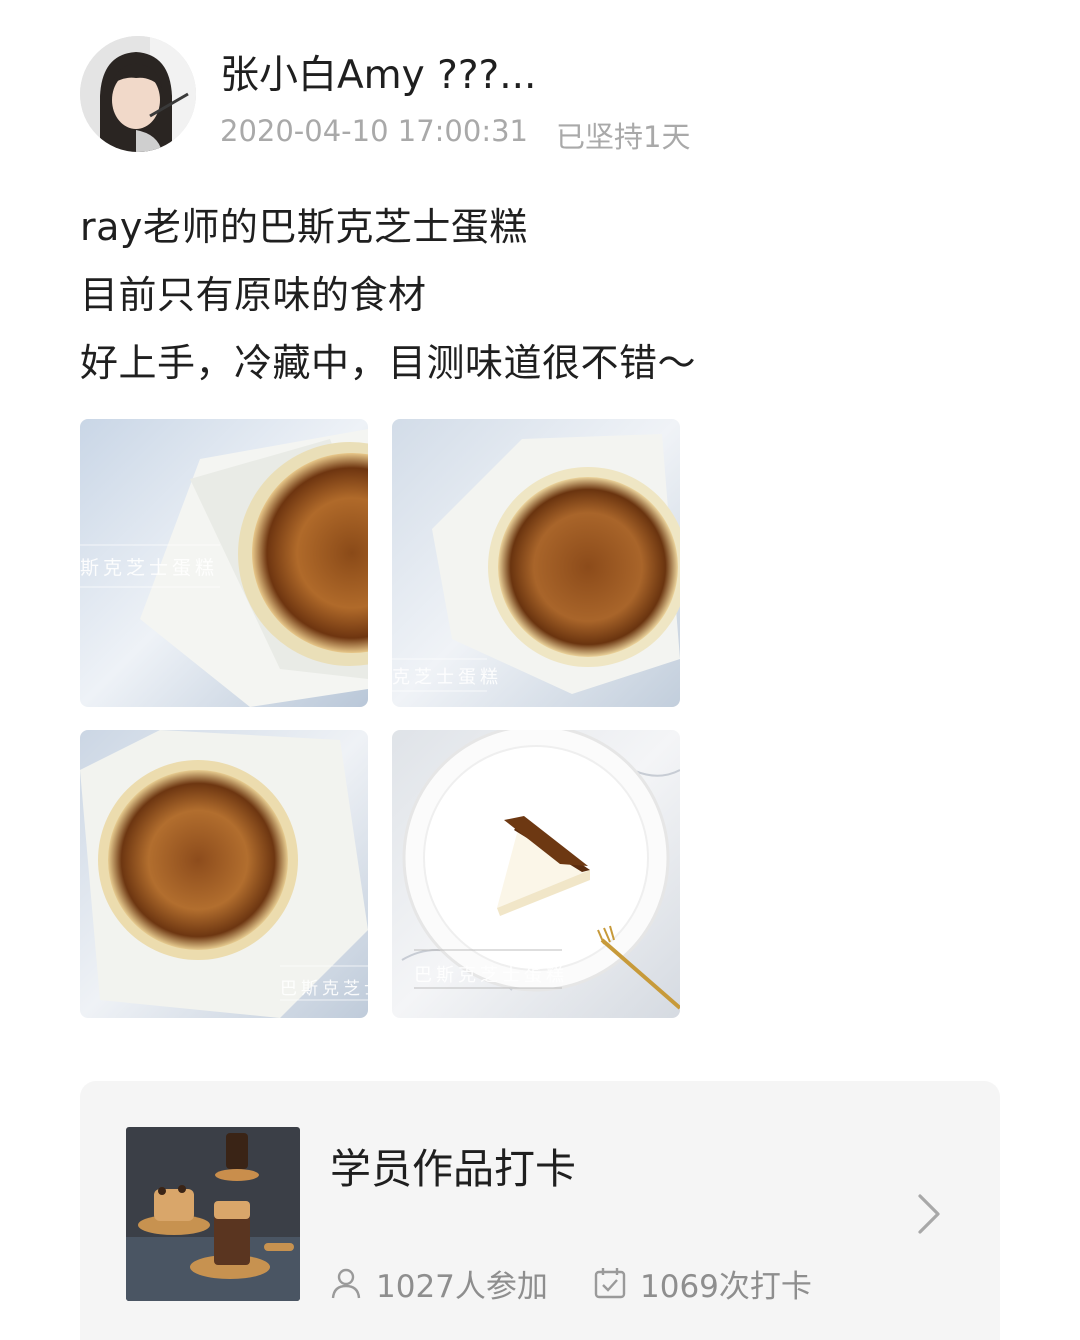 This screenshot has height=1340, width=1080. I want to click on photo-watermark: 斯克芝士蛋糕, so click(149, 568).